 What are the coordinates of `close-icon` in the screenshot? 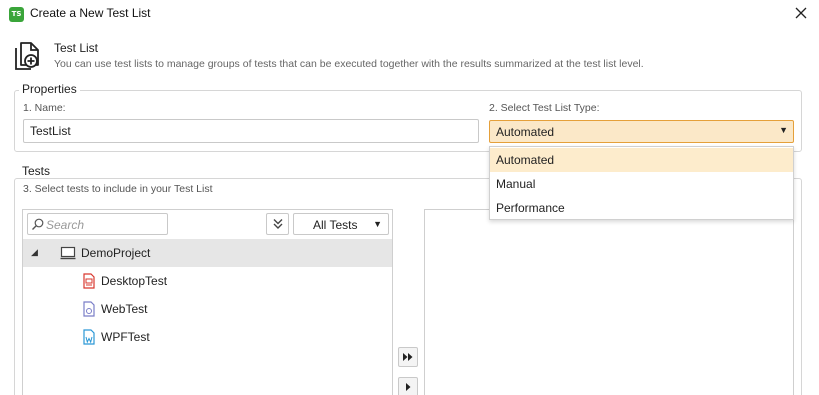 It's located at (801, 13).